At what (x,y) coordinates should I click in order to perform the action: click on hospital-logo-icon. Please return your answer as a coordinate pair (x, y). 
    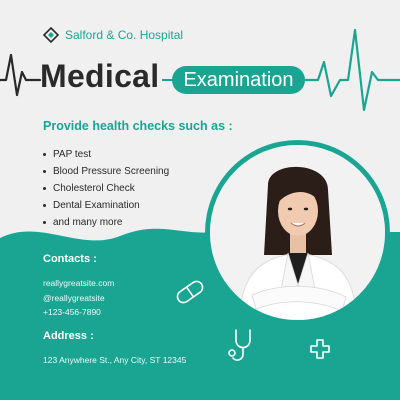
    Looking at the image, I should click on (51, 35).